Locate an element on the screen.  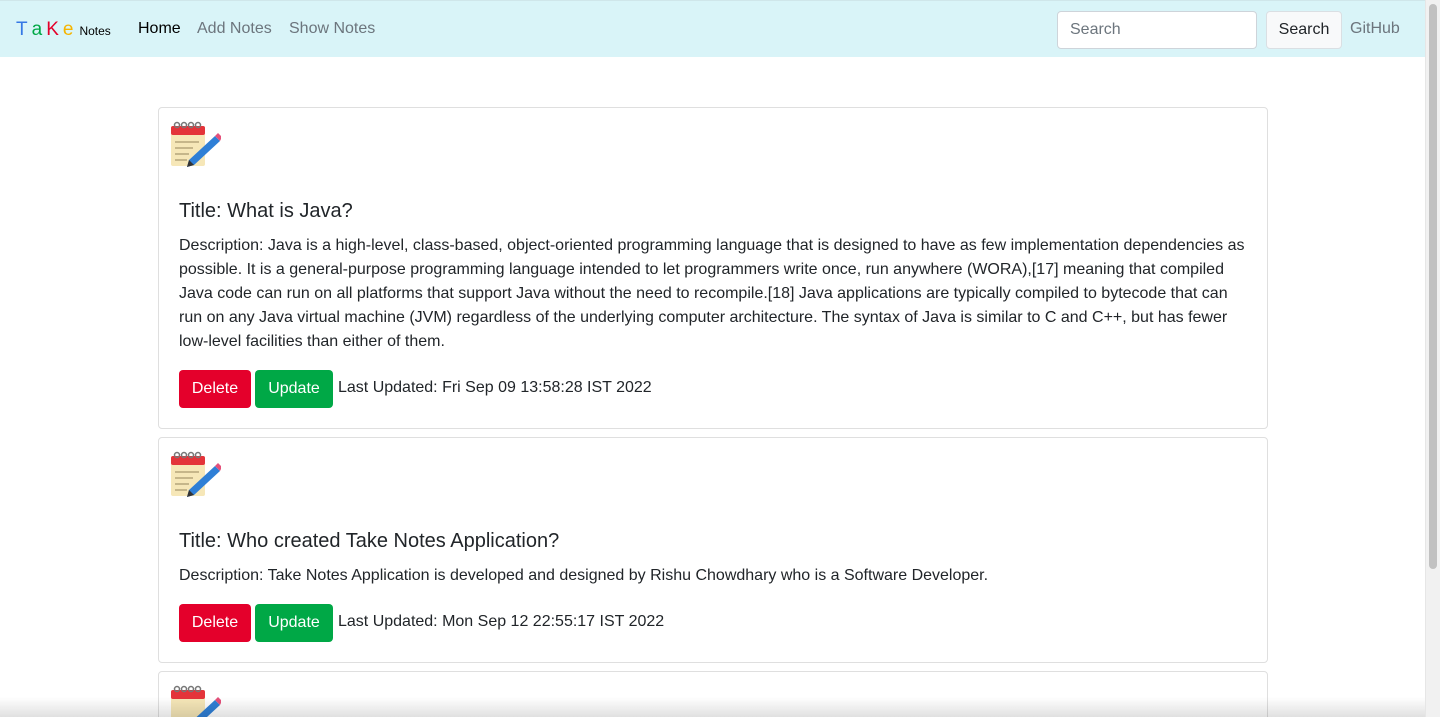
brand-letter-k: K is located at coordinates (52, 29).